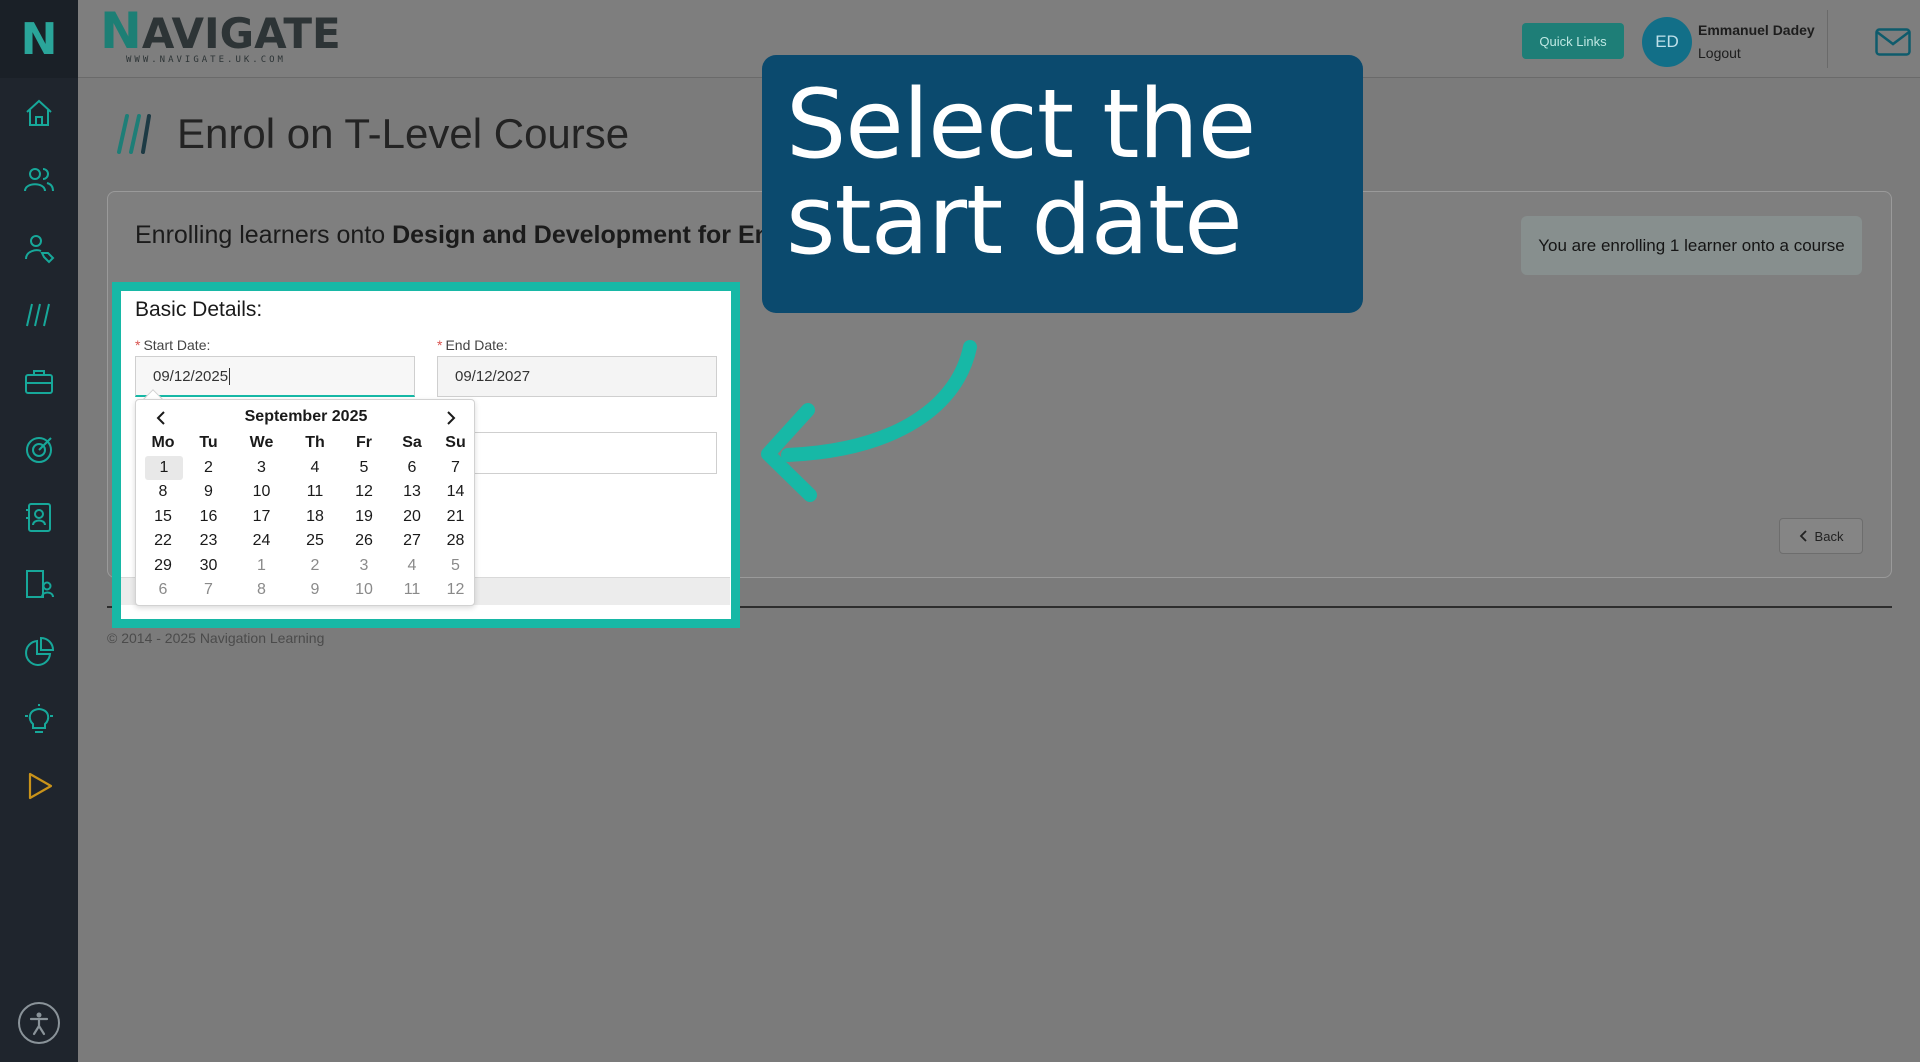  I want to click on sidebar-logo: N, so click(39, 39).